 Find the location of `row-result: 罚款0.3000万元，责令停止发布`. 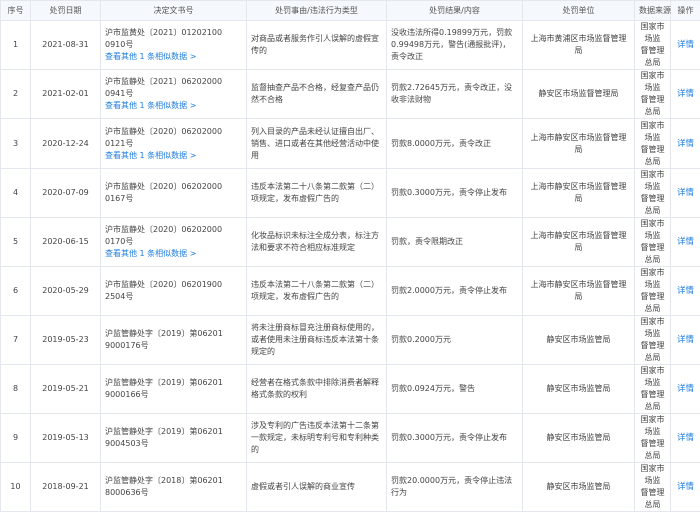

row-result: 罚款0.3000万元，责令停止发布 is located at coordinates (455, 193).